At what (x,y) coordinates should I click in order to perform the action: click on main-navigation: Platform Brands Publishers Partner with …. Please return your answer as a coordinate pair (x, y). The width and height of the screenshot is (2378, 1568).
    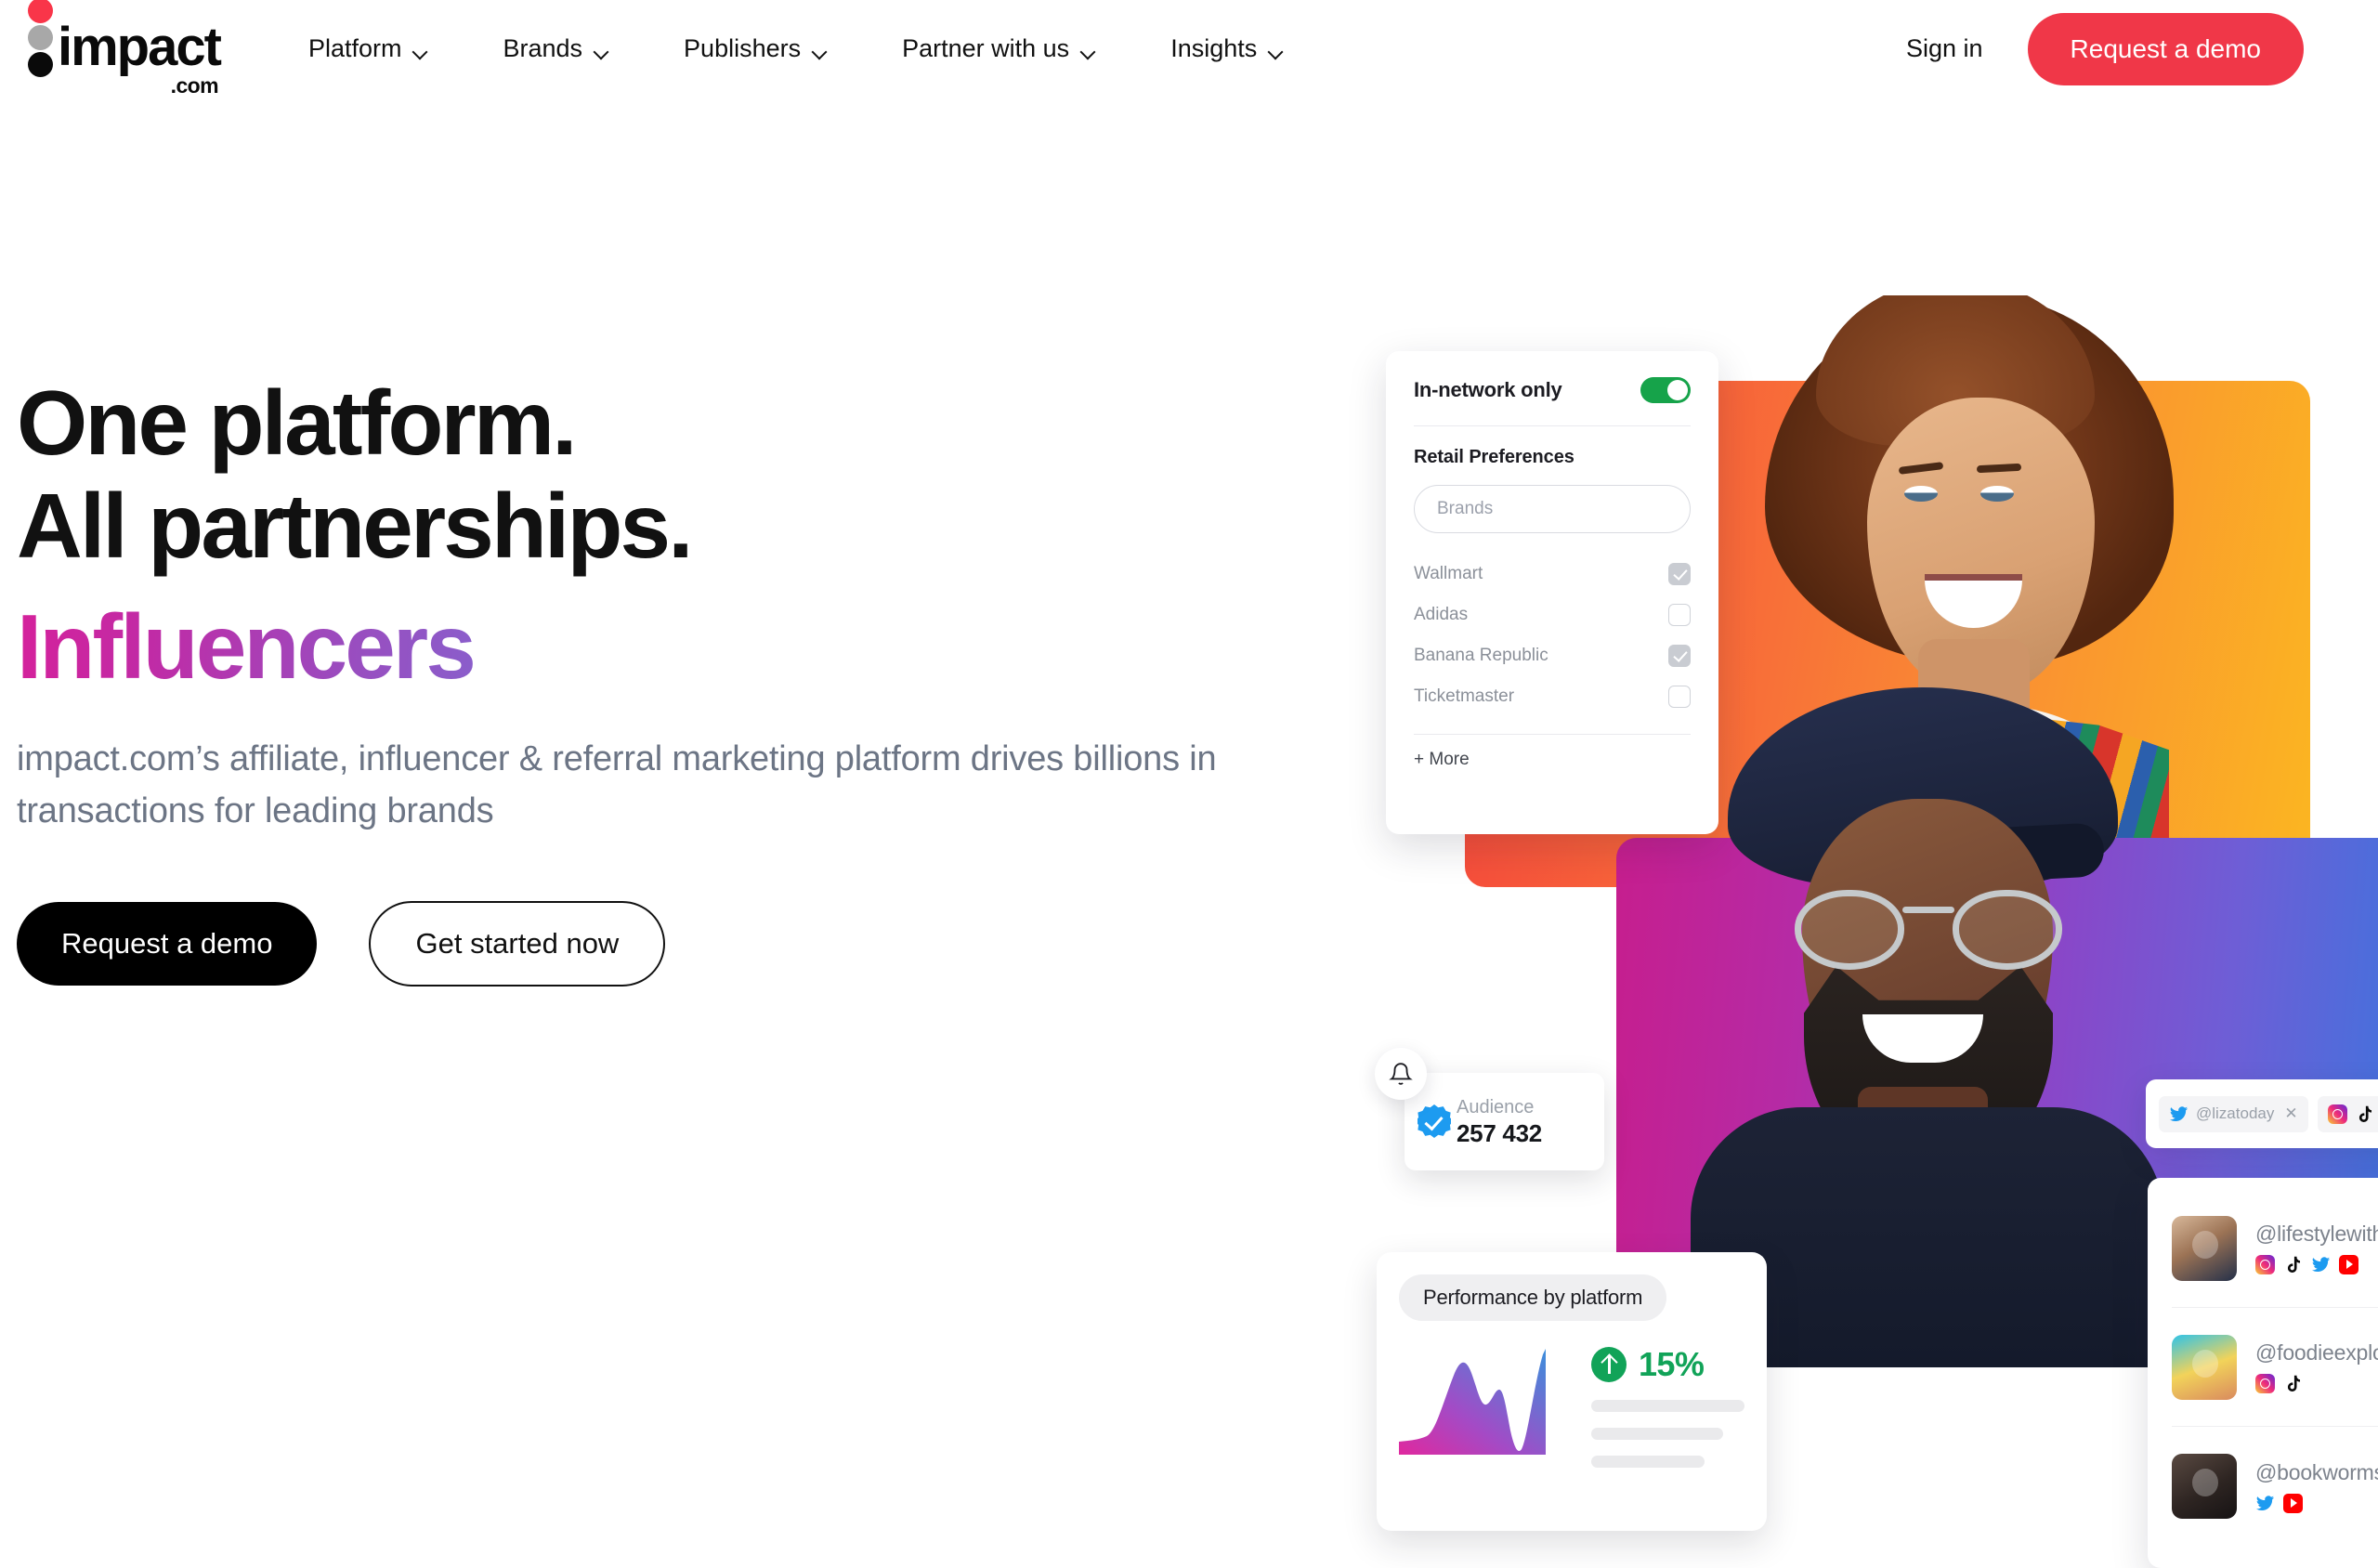
    Looking at the image, I should click on (796, 48).